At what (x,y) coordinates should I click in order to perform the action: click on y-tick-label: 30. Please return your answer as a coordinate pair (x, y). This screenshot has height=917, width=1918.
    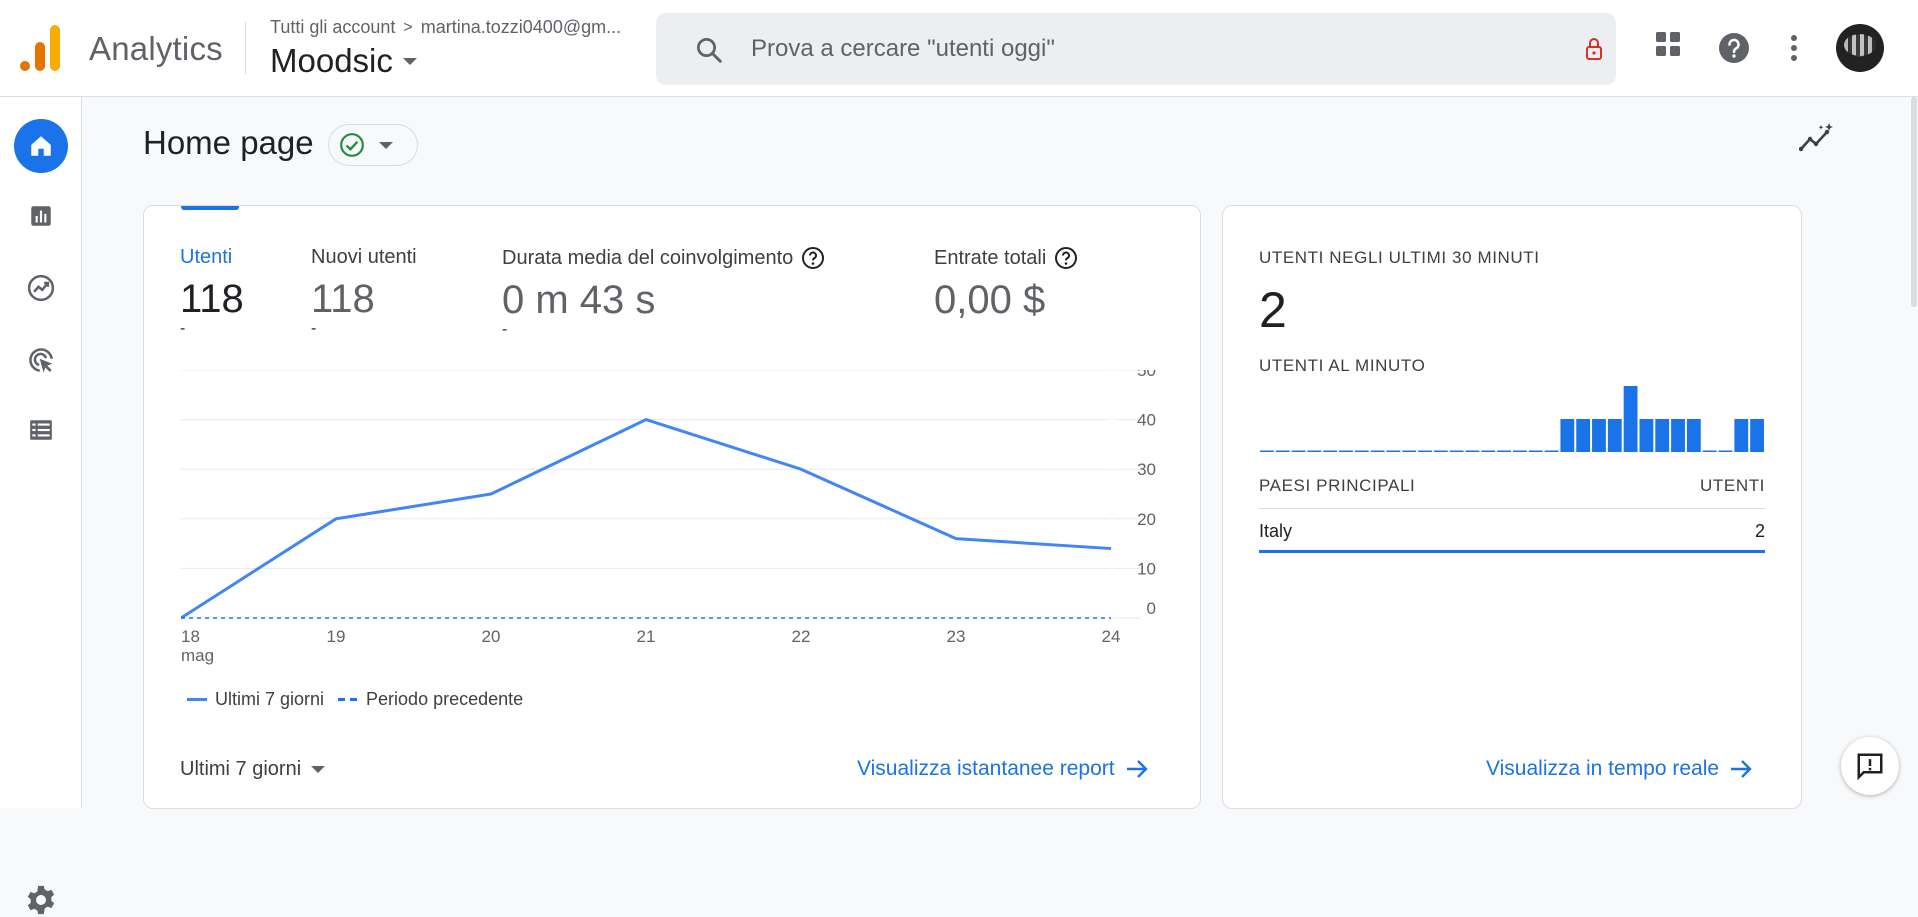
    Looking at the image, I should click on (1146, 469).